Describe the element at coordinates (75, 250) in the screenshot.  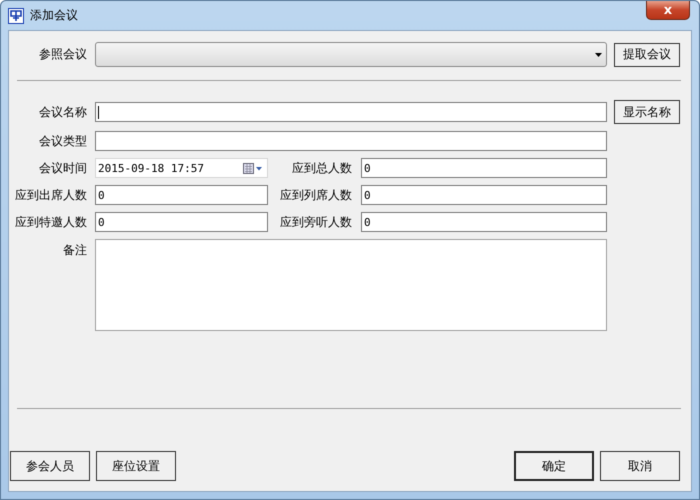
I see `field-label: 备注` at that location.